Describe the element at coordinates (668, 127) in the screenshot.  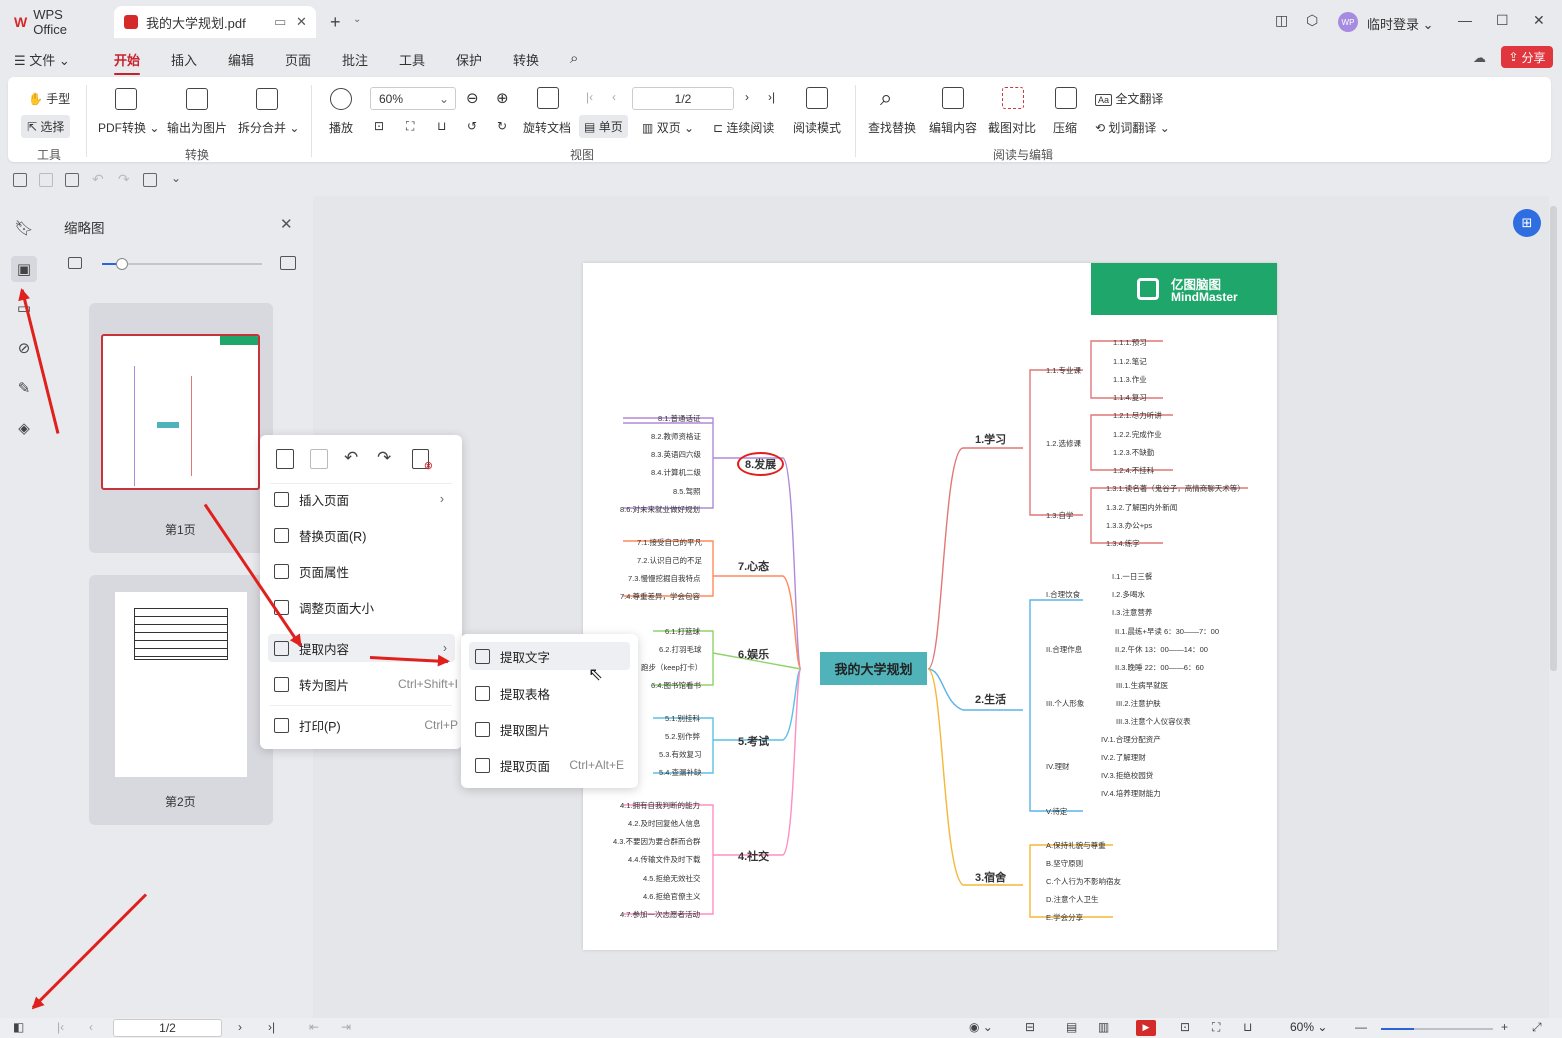
I see `double-page-button: ▥ 双页 ⌄` at that location.